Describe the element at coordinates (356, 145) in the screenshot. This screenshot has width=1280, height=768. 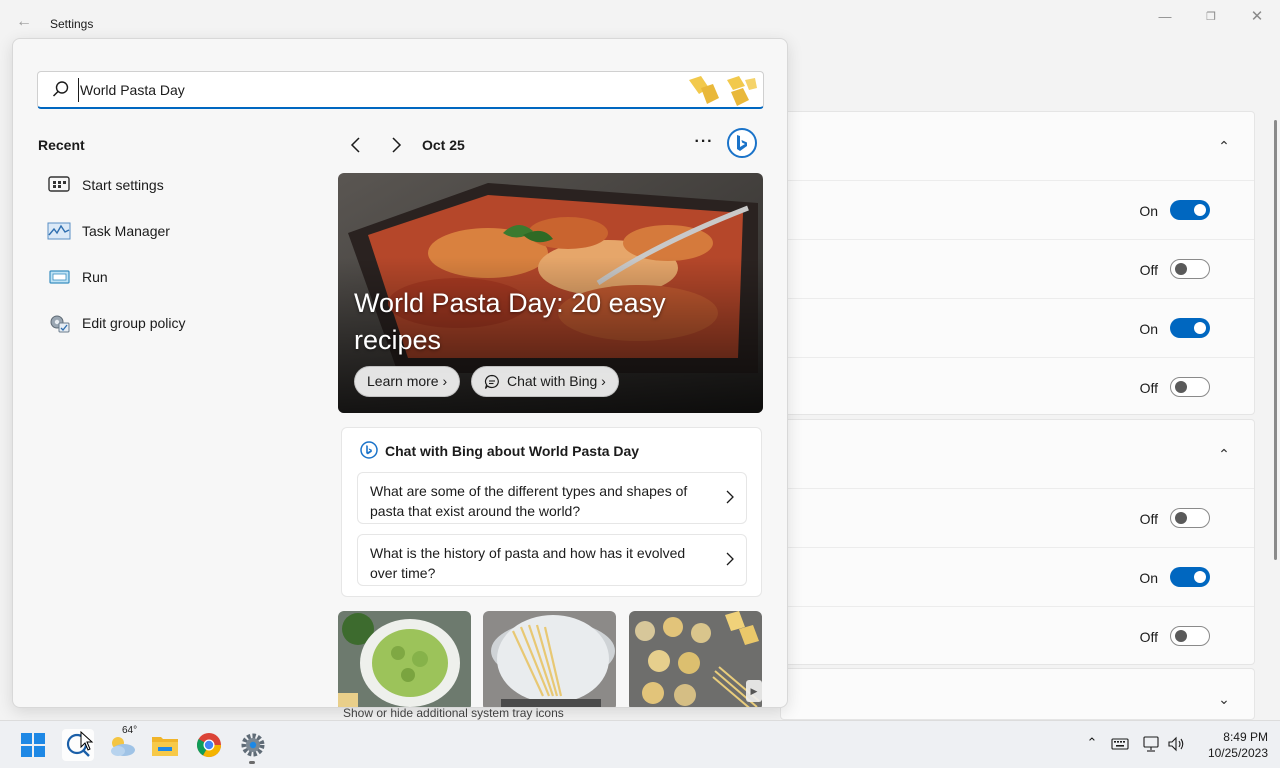
I see `chevron-left-icon` at that location.